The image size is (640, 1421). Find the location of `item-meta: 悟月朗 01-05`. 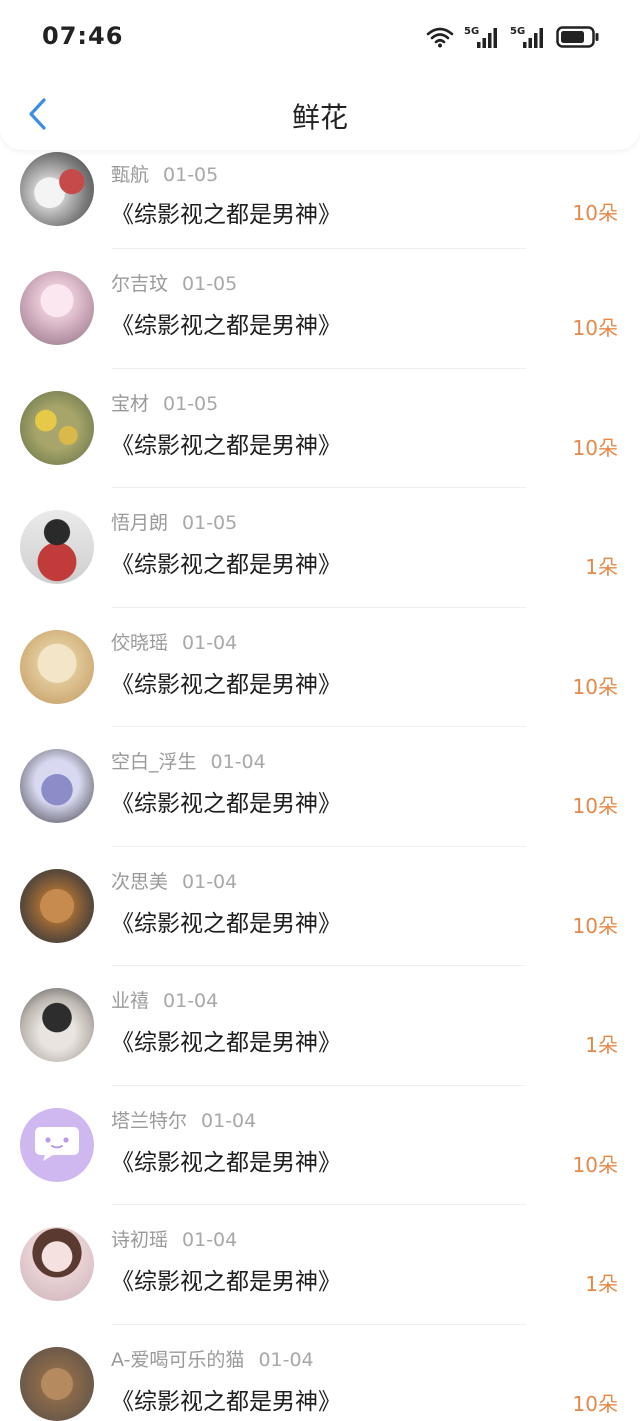

item-meta: 悟月朗 01-05 is located at coordinates (174, 521).